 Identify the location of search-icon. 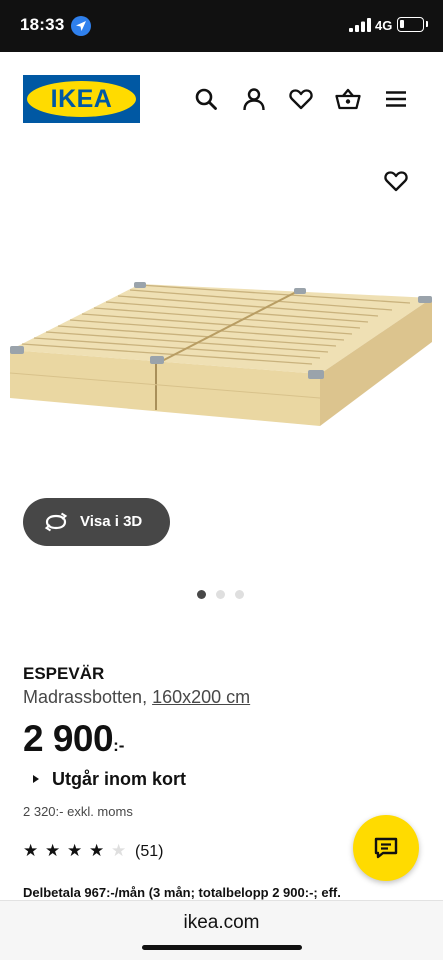
(206, 99).